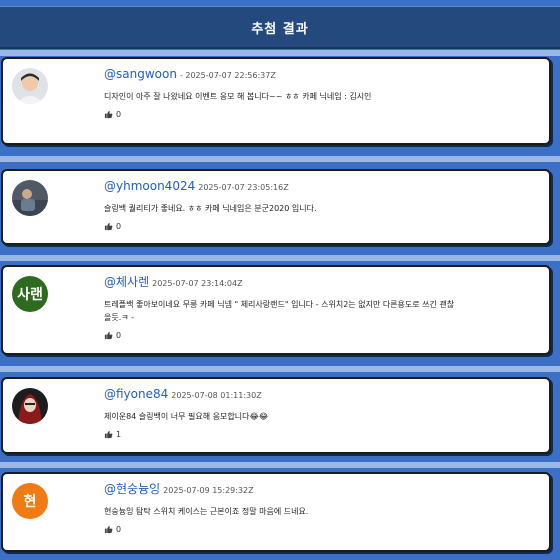  I want to click on timestamp: - 2025-07-07 22:56:37Z, so click(227, 75).